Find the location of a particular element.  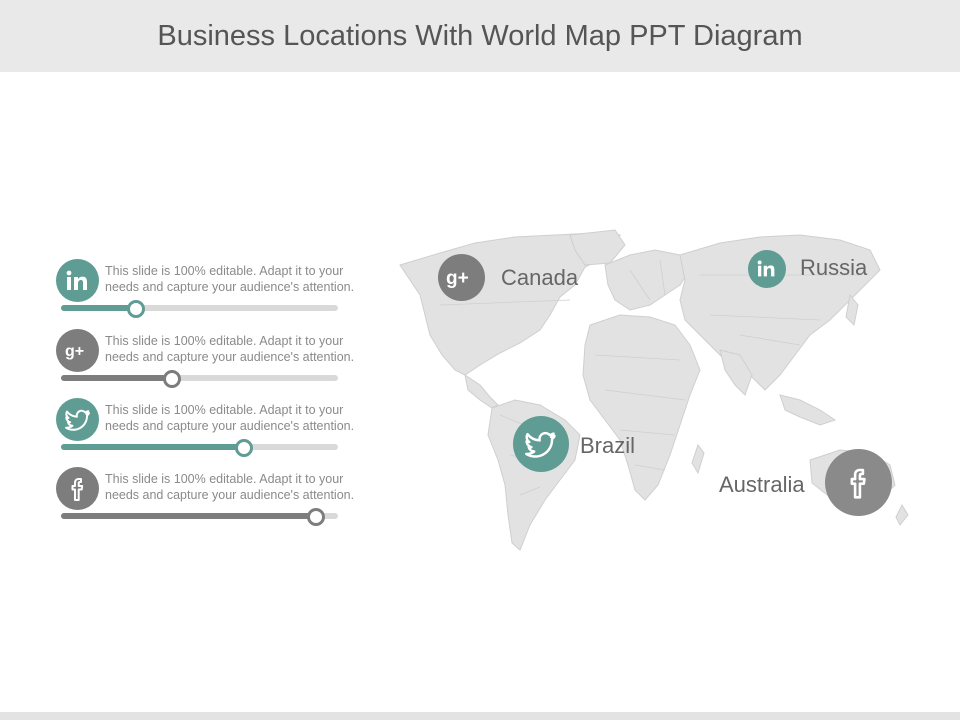

australia-marker is located at coordinates (858, 482).